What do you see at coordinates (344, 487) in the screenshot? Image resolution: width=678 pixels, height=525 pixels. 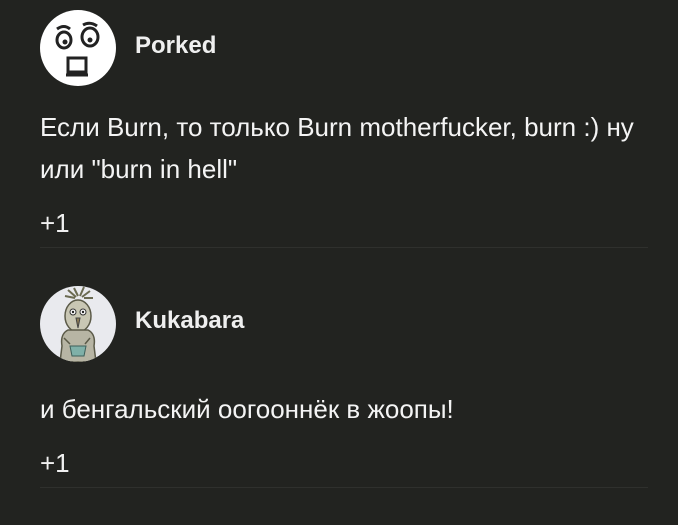 I see `divider` at bounding box center [344, 487].